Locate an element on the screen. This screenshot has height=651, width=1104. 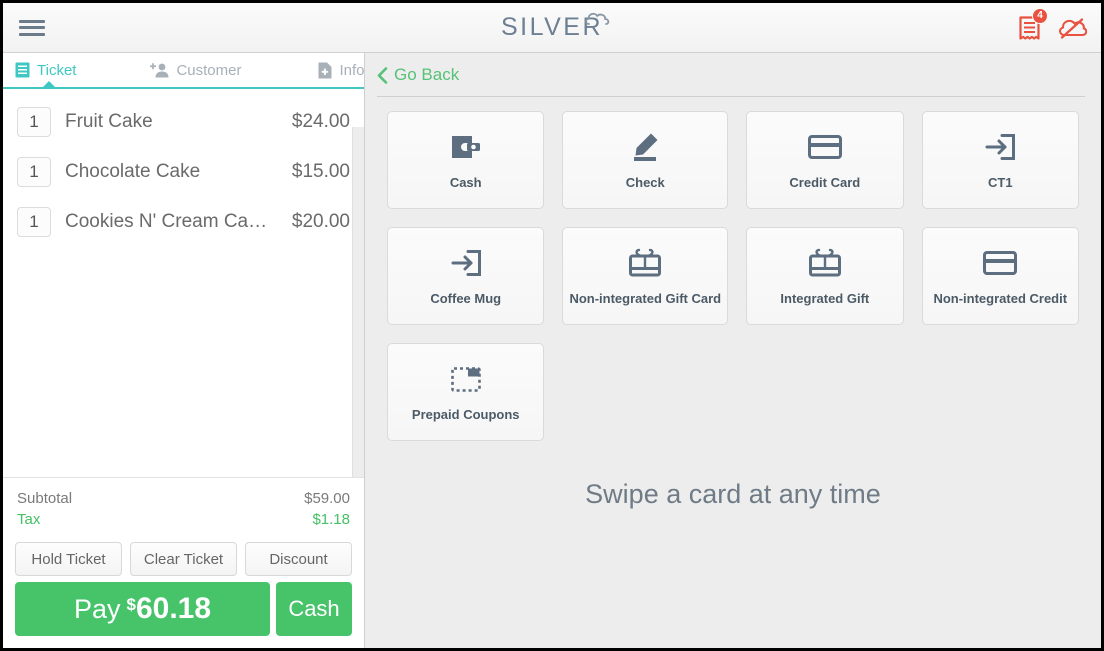
open-tickets-badge: 4 is located at coordinates (1040, 15).